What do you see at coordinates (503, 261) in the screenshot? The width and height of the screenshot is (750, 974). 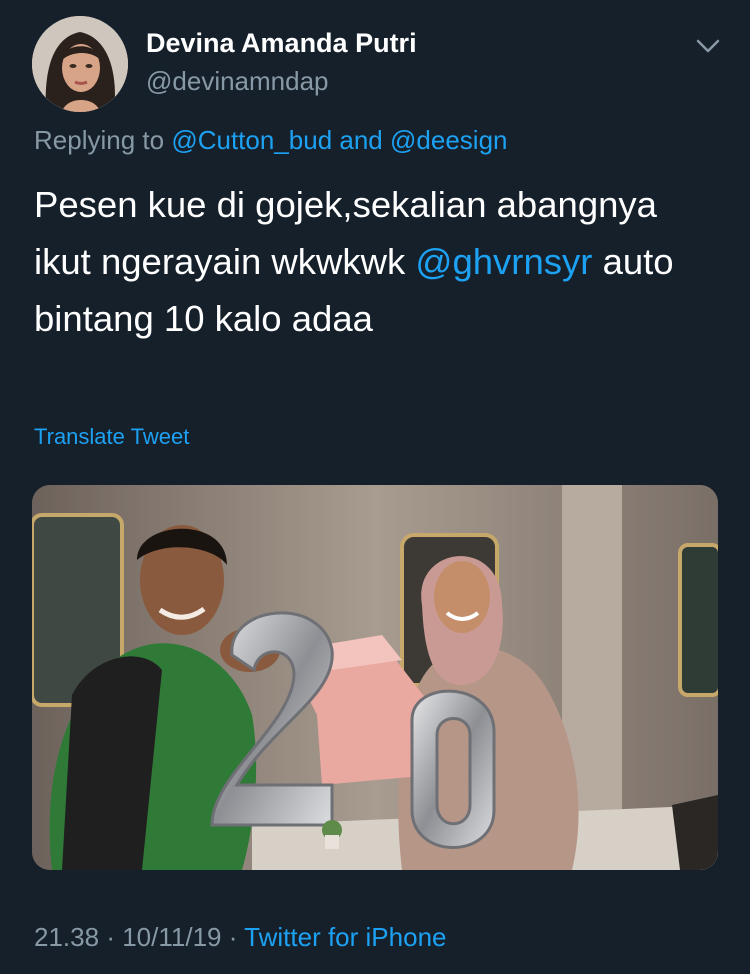 I see `tweet-mention-ghvrnsyr: @ghvrnsyr` at bounding box center [503, 261].